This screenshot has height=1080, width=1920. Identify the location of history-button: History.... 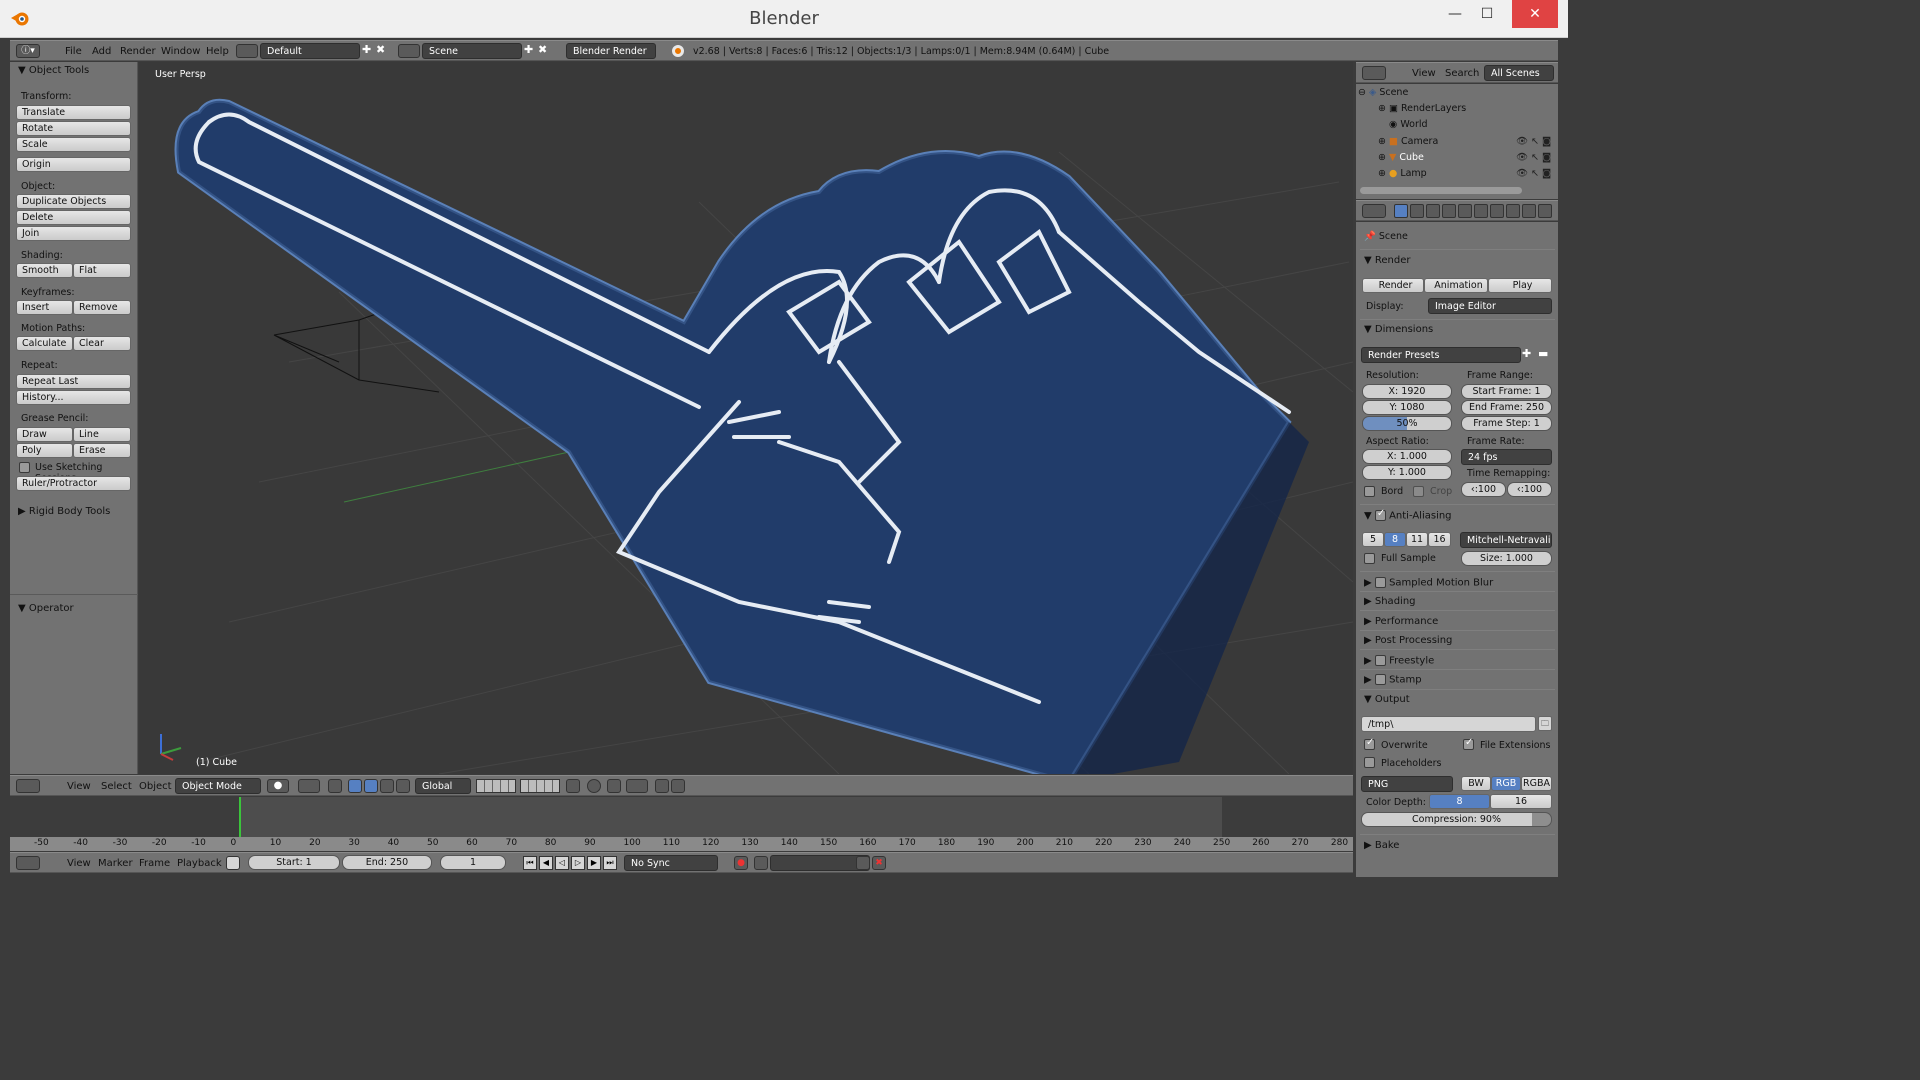
(73, 397).